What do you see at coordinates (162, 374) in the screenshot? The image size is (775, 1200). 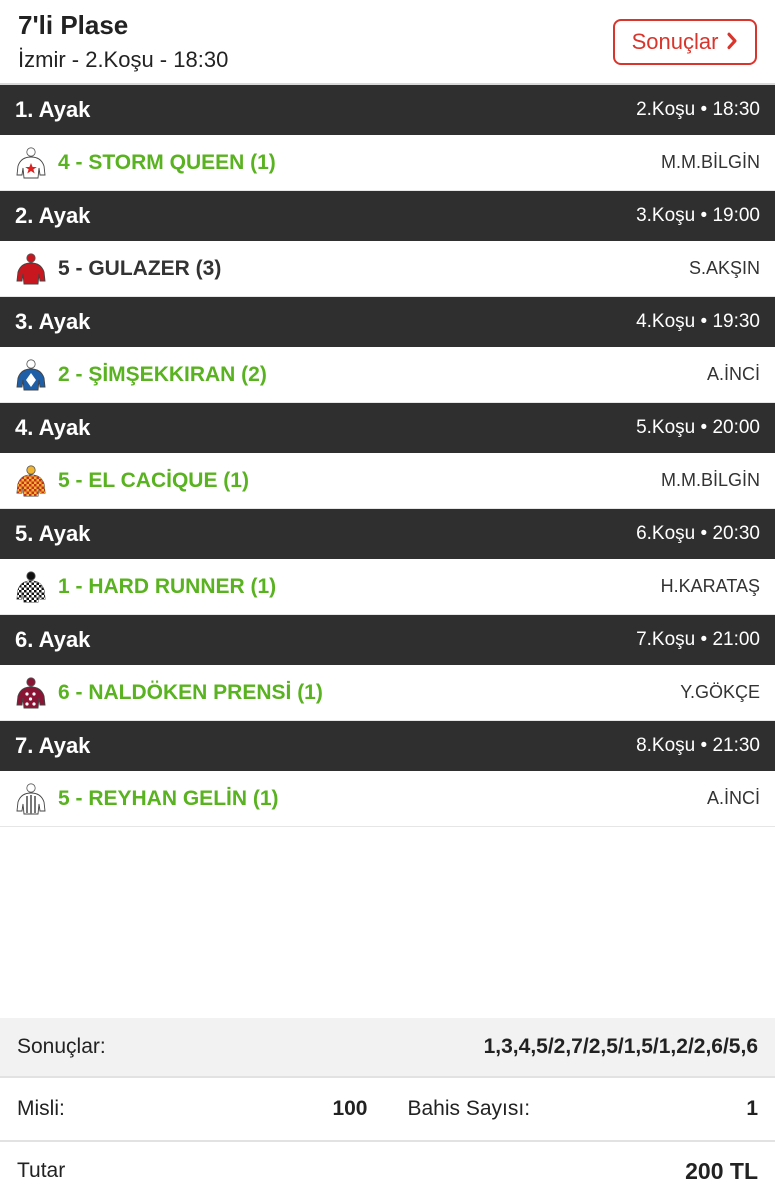 I see `runner-name: 2 - ŞİMŞEKKIRAN (2)` at bounding box center [162, 374].